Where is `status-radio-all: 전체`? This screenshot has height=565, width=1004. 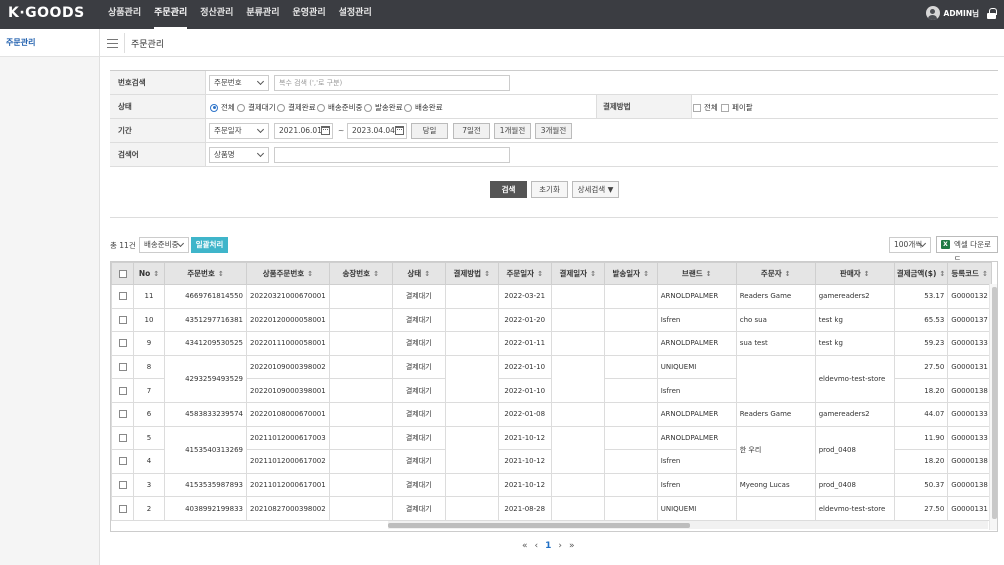
status-radio-all: 전체 is located at coordinates (222, 107).